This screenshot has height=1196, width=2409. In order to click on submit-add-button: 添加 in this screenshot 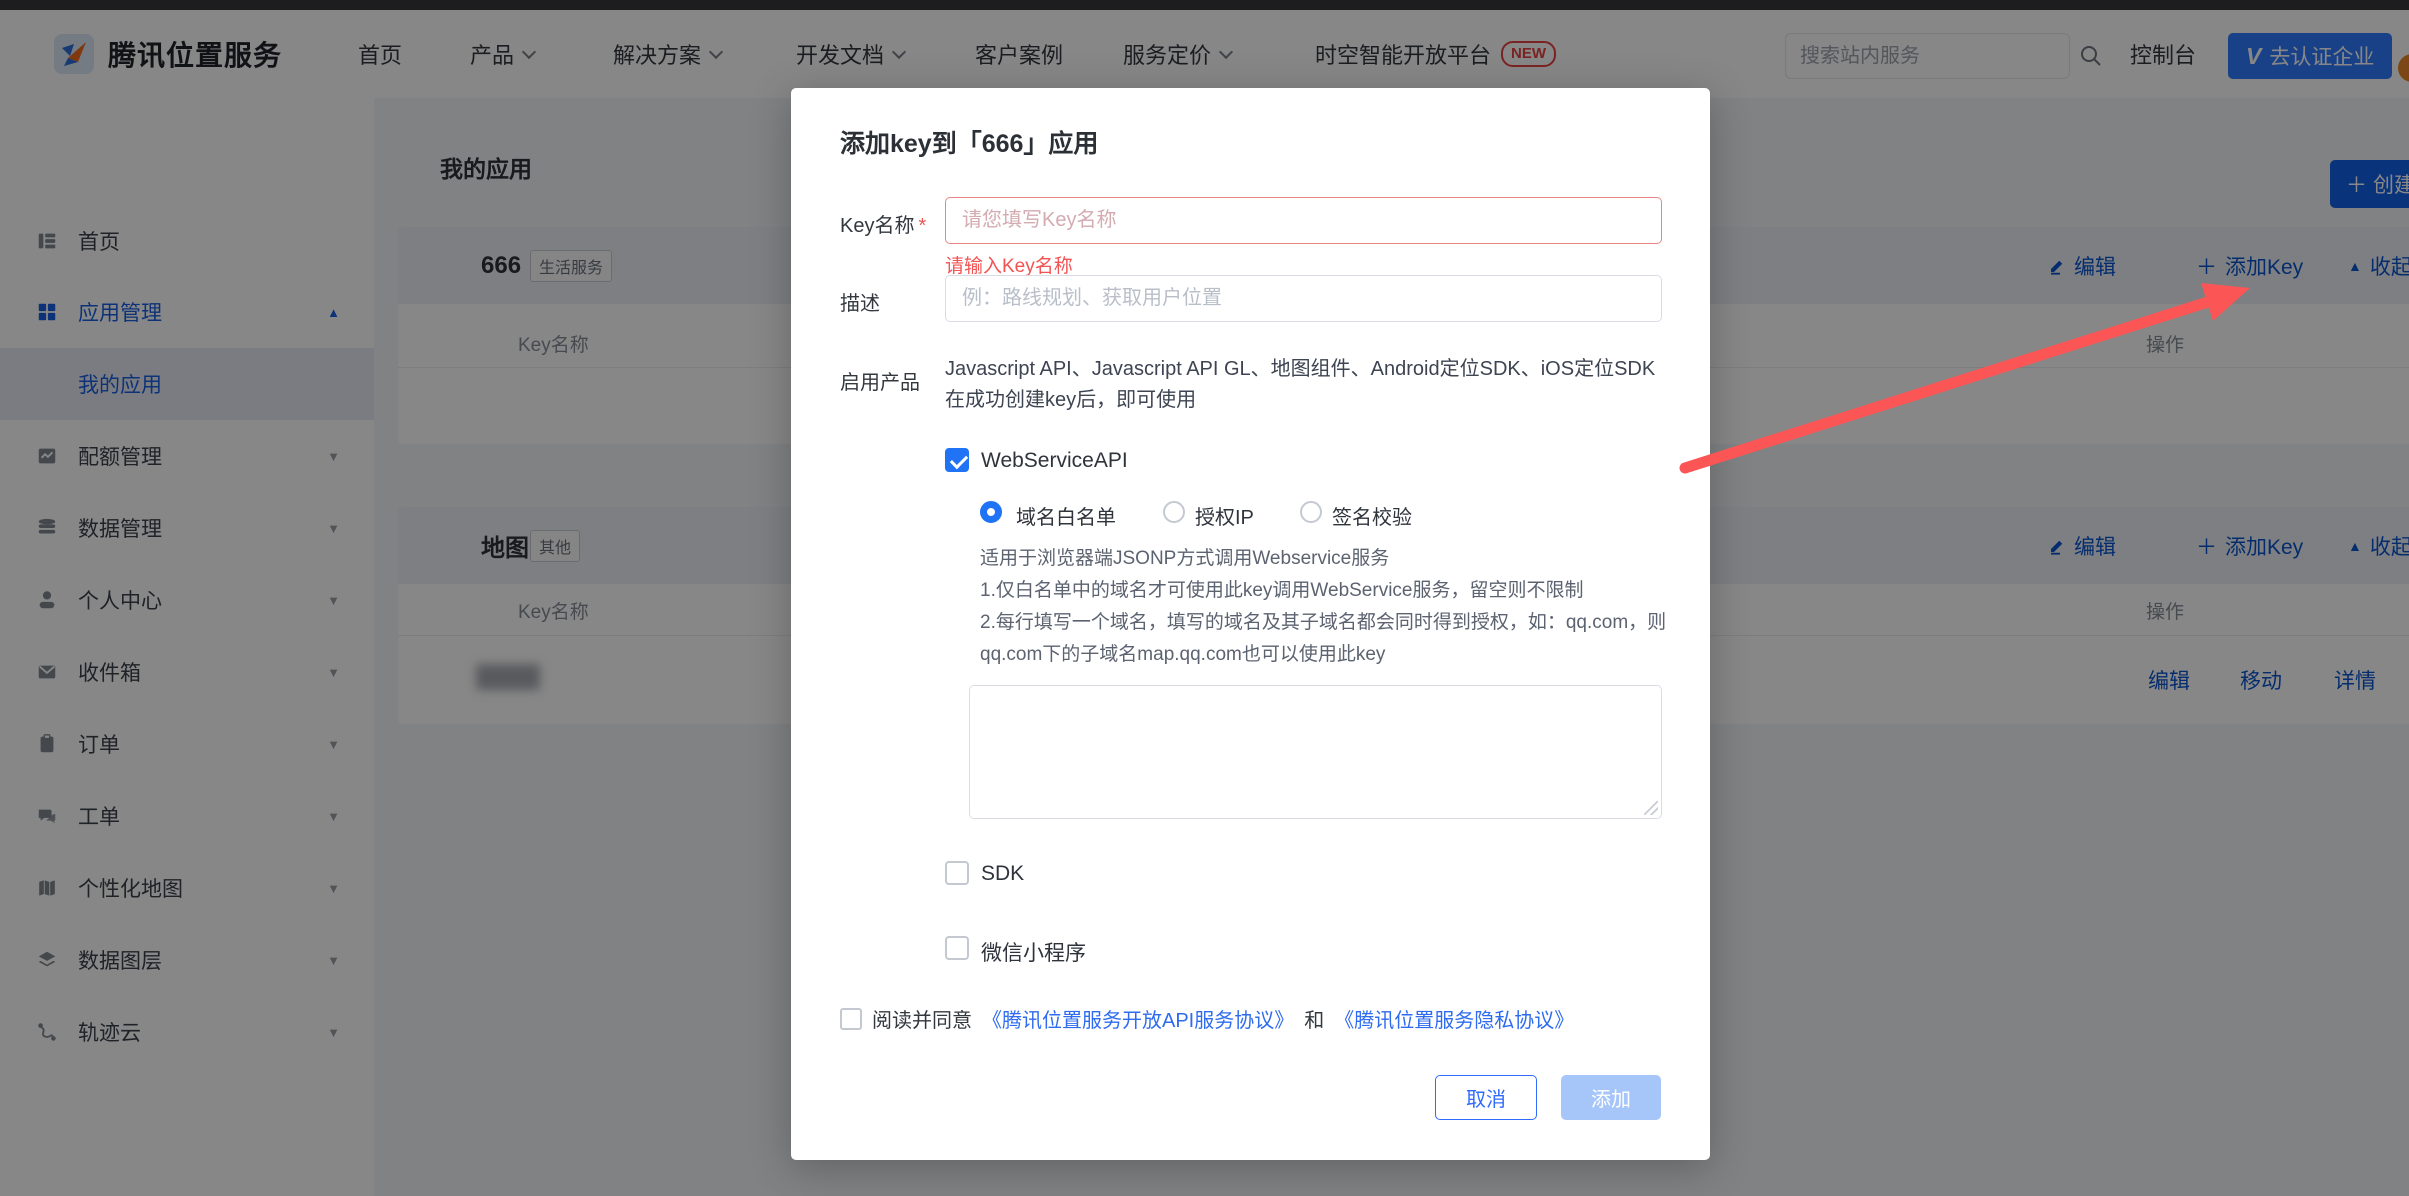, I will do `click(1611, 1097)`.